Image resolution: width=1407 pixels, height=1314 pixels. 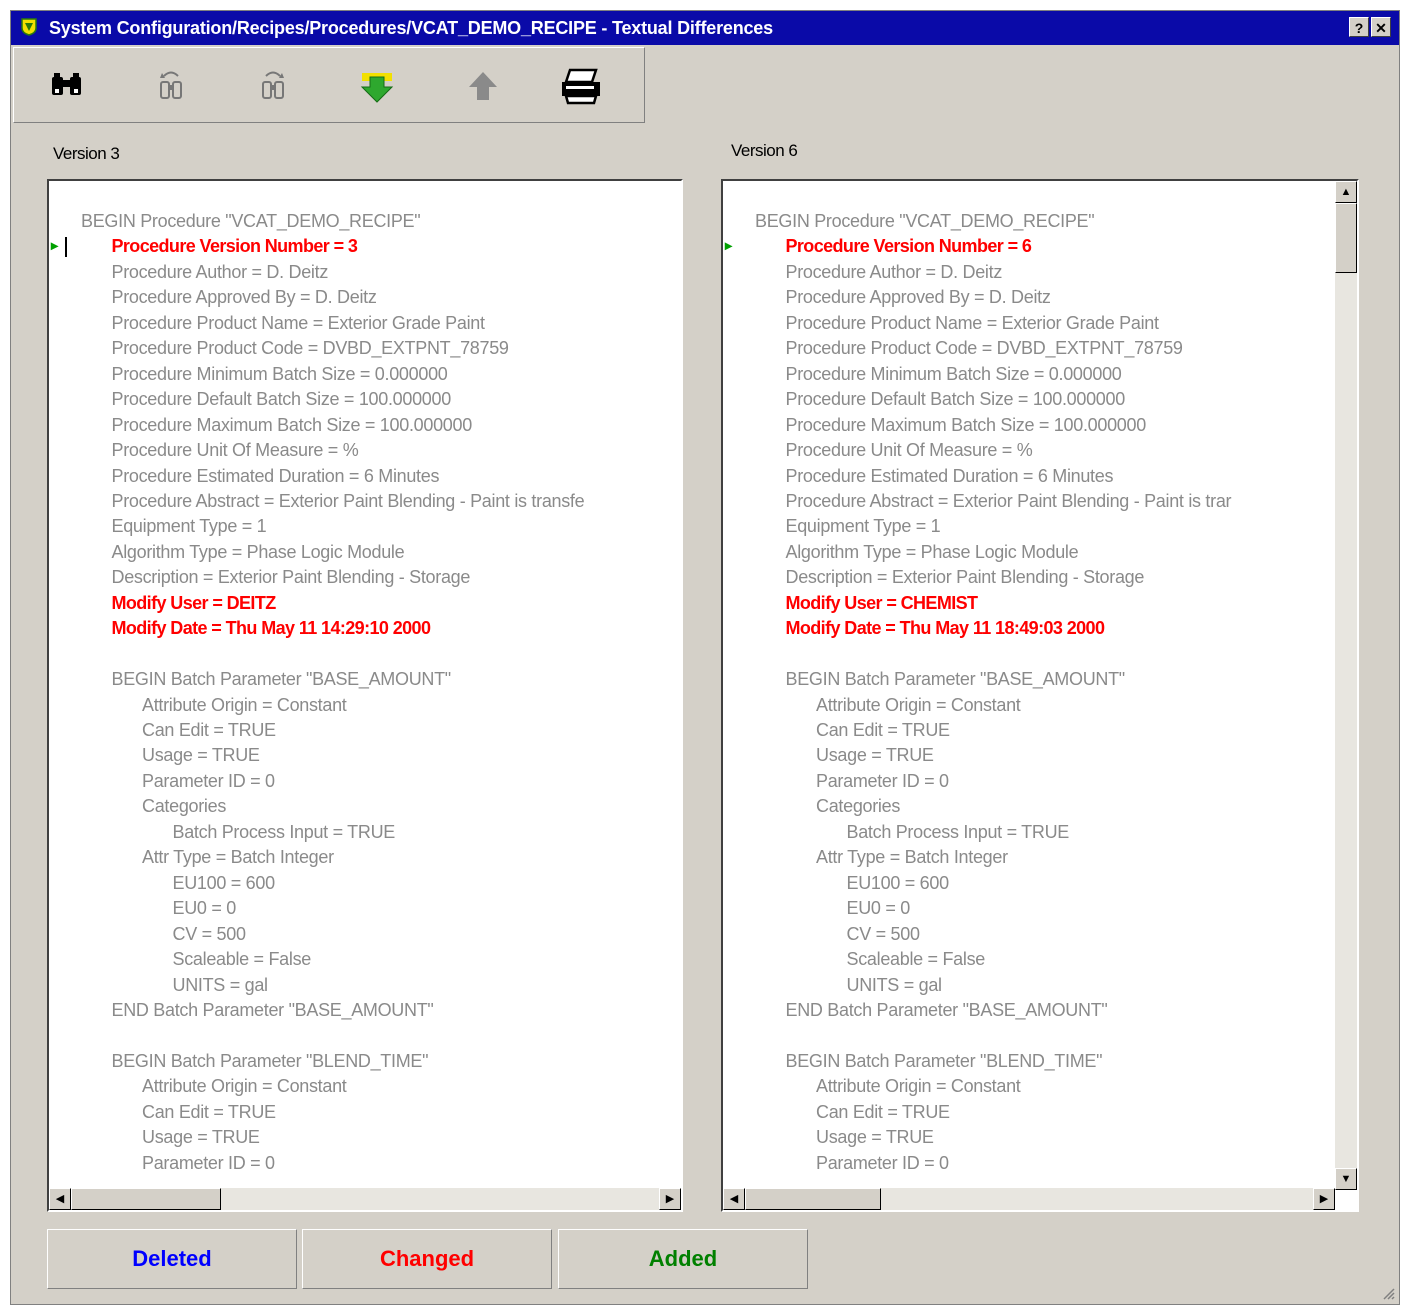 What do you see at coordinates (1346, 238) in the screenshot?
I see `right-vscroll-thumb` at bounding box center [1346, 238].